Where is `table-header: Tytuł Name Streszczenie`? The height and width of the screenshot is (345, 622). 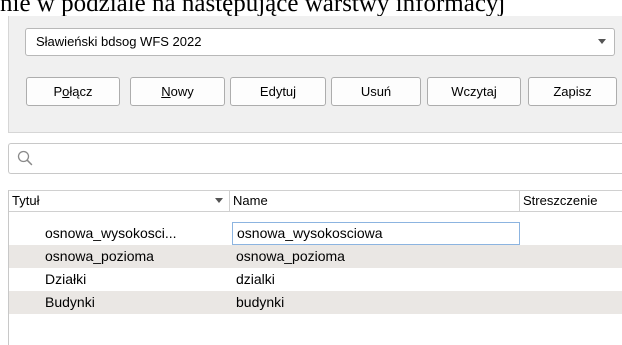 table-header: Tytuł Name Streszczenie is located at coordinates (315, 201).